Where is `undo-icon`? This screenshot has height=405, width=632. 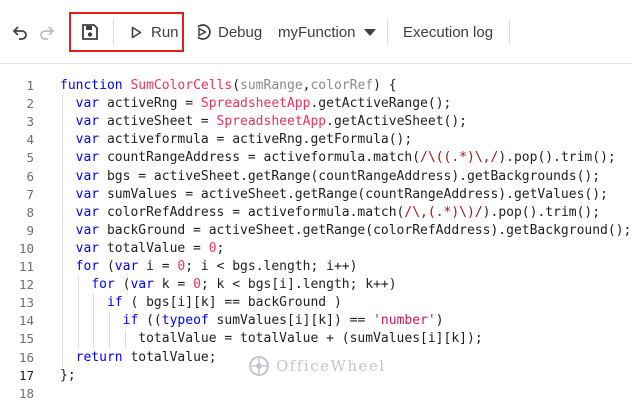 undo-icon is located at coordinates (20, 32).